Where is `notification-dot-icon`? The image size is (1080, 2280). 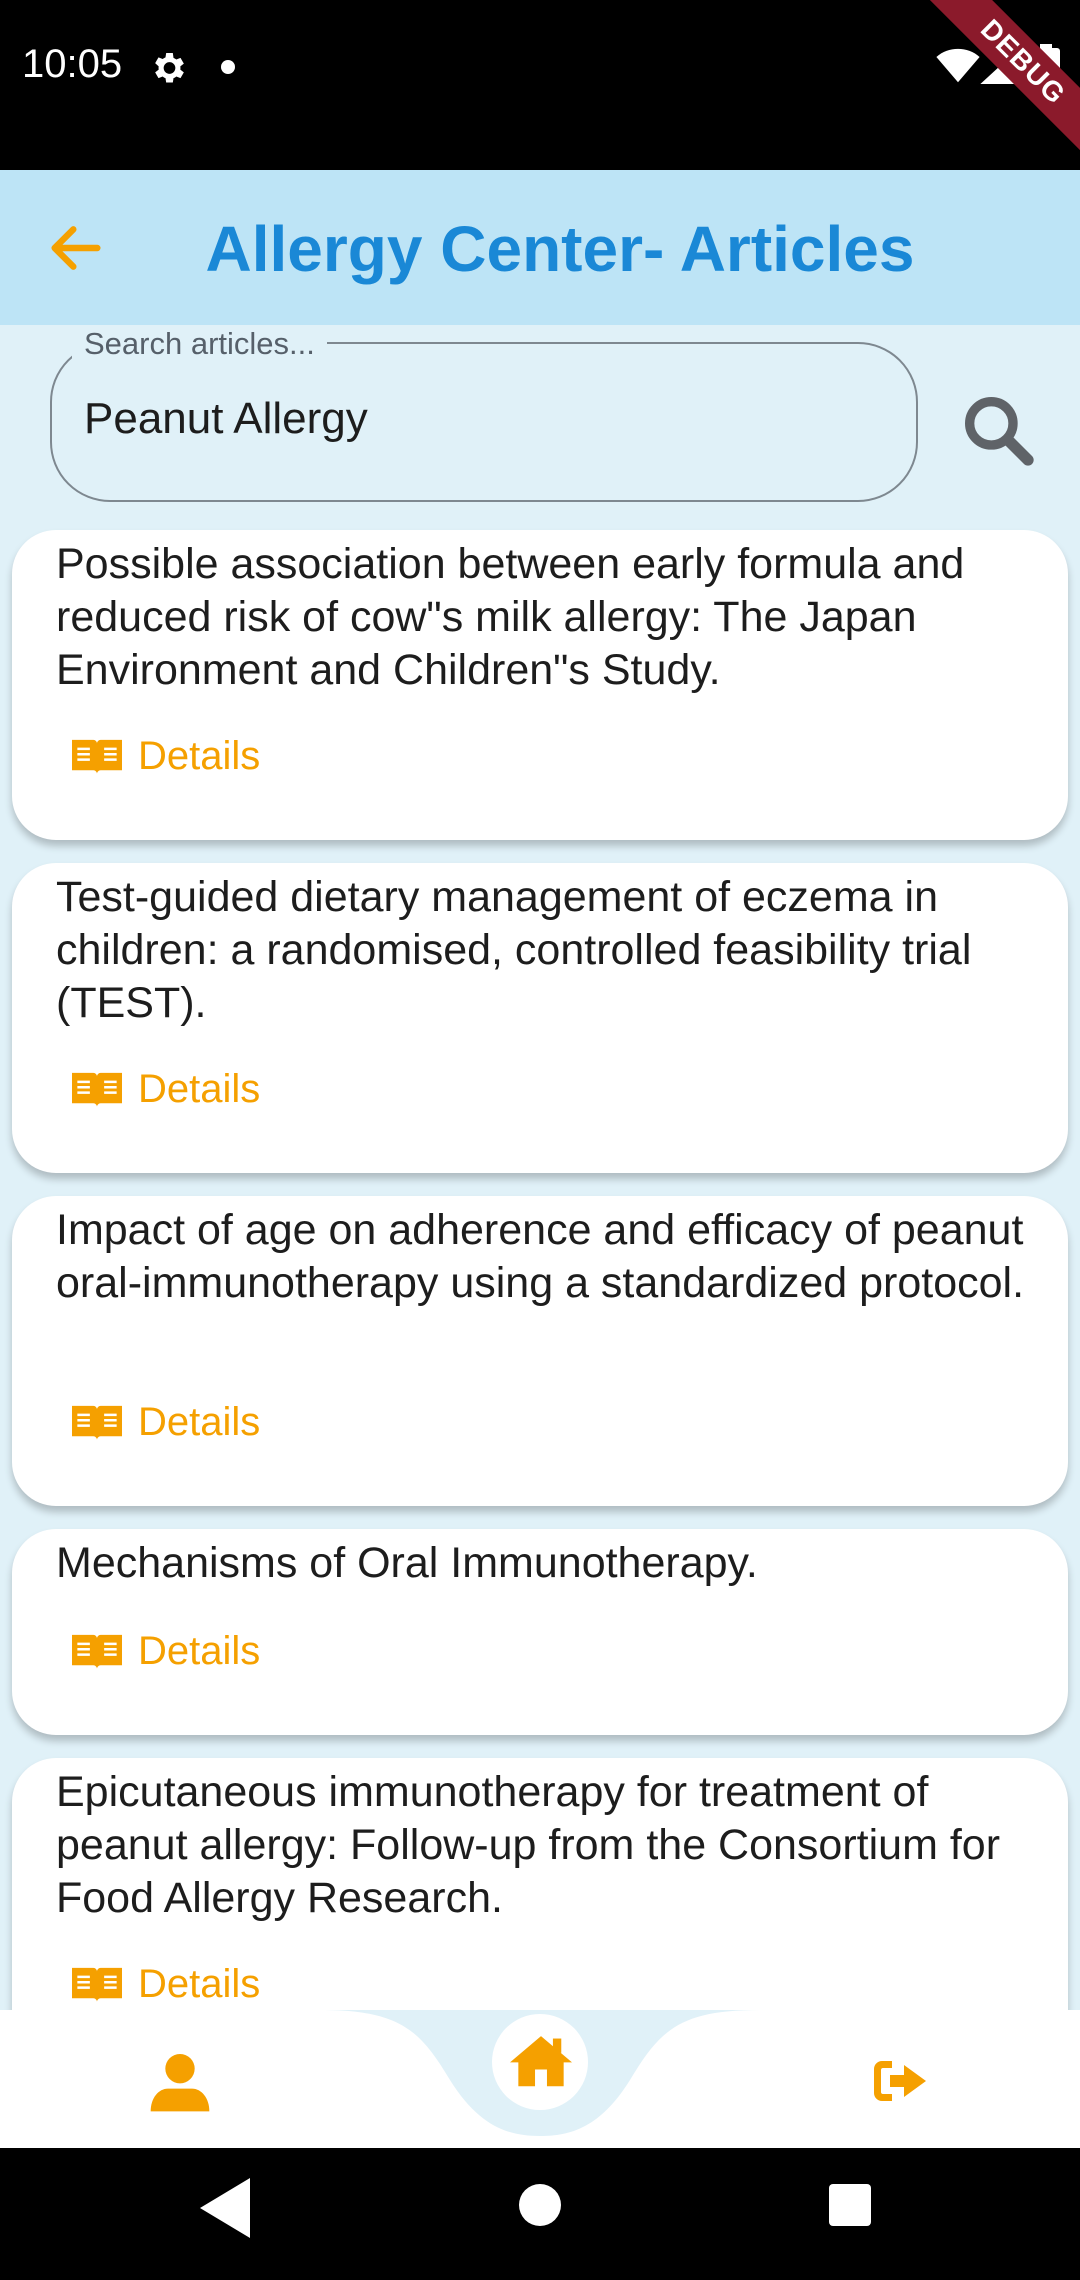
notification-dot-icon is located at coordinates (228, 67).